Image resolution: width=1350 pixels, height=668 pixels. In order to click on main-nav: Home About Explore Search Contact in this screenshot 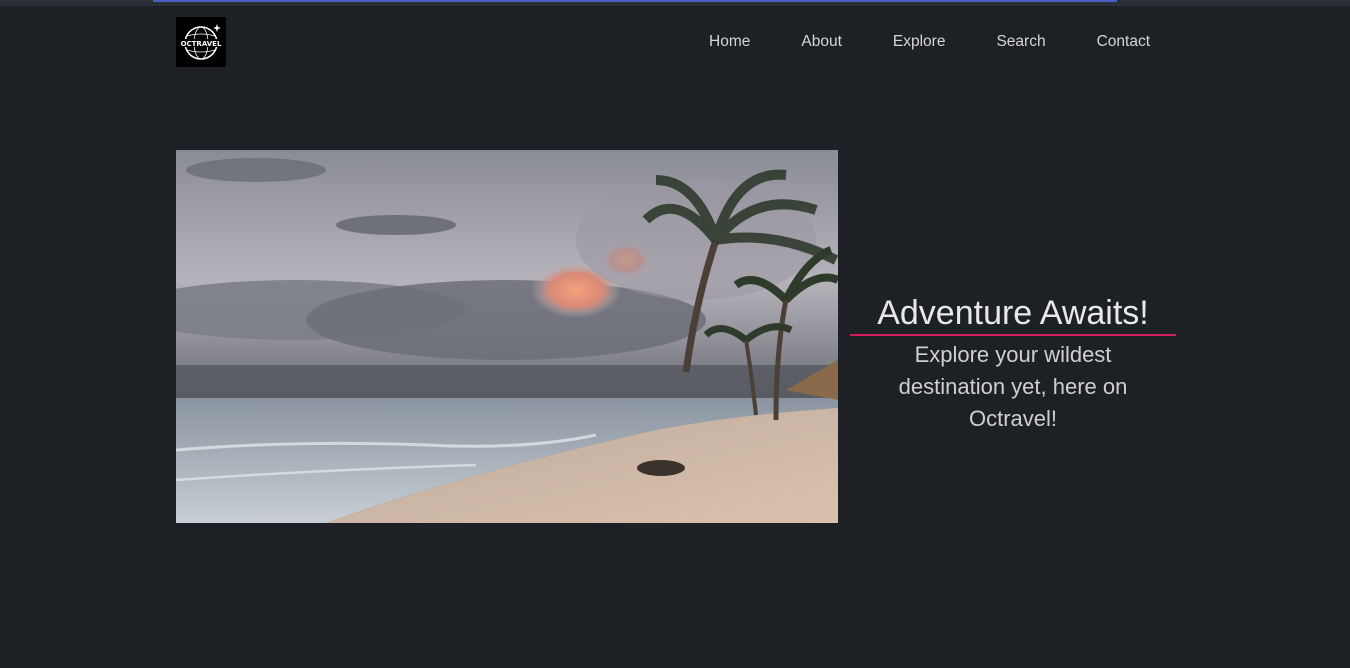, I will do `click(904, 42)`.